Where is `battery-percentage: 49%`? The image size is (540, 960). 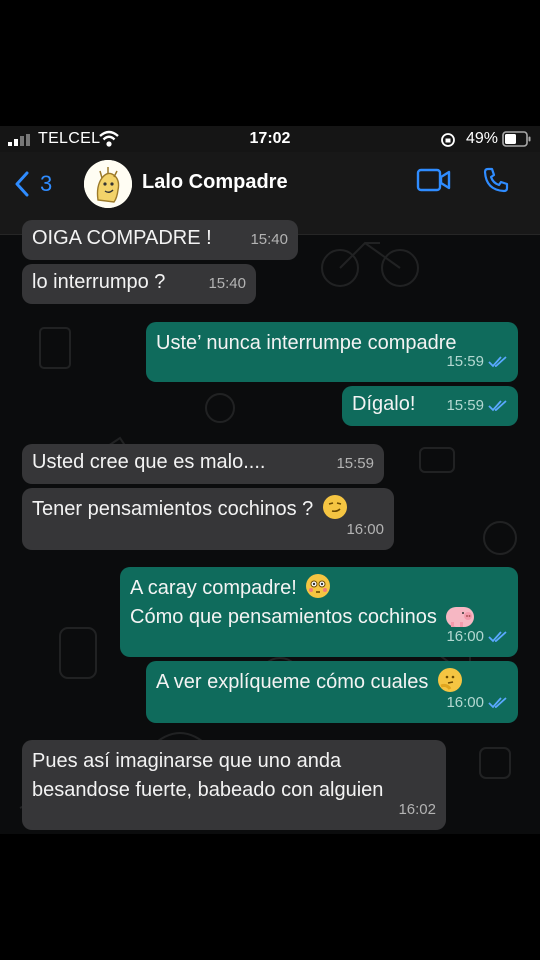 battery-percentage: 49% is located at coordinates (481, 138).